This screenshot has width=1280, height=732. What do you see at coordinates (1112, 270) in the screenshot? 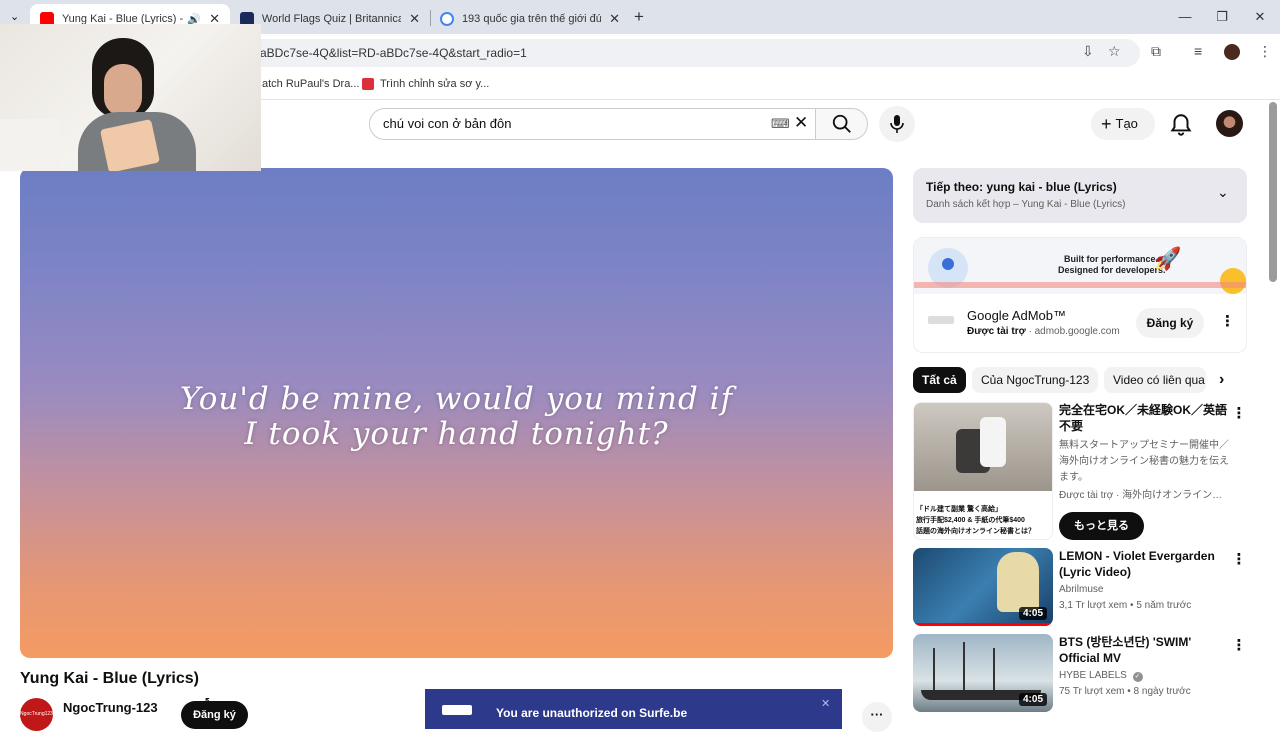
I see `ad-banner-line: Designed for developers.` at bounding box center [1112, 270].